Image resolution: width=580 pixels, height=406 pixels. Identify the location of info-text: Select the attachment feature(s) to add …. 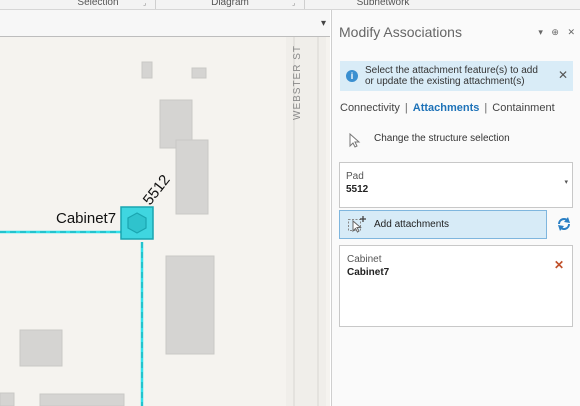
(451, 76).